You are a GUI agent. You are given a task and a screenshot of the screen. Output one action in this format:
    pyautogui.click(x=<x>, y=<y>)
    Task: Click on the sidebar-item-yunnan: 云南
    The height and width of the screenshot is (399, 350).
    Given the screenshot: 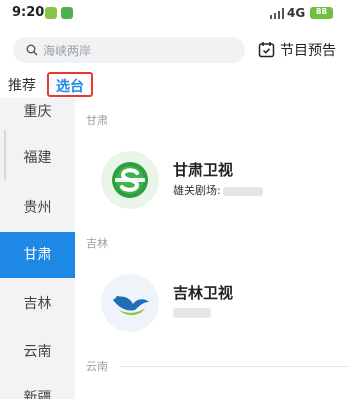 What is the action you would take?
    pyautogui.click(x=37, y=352)
    